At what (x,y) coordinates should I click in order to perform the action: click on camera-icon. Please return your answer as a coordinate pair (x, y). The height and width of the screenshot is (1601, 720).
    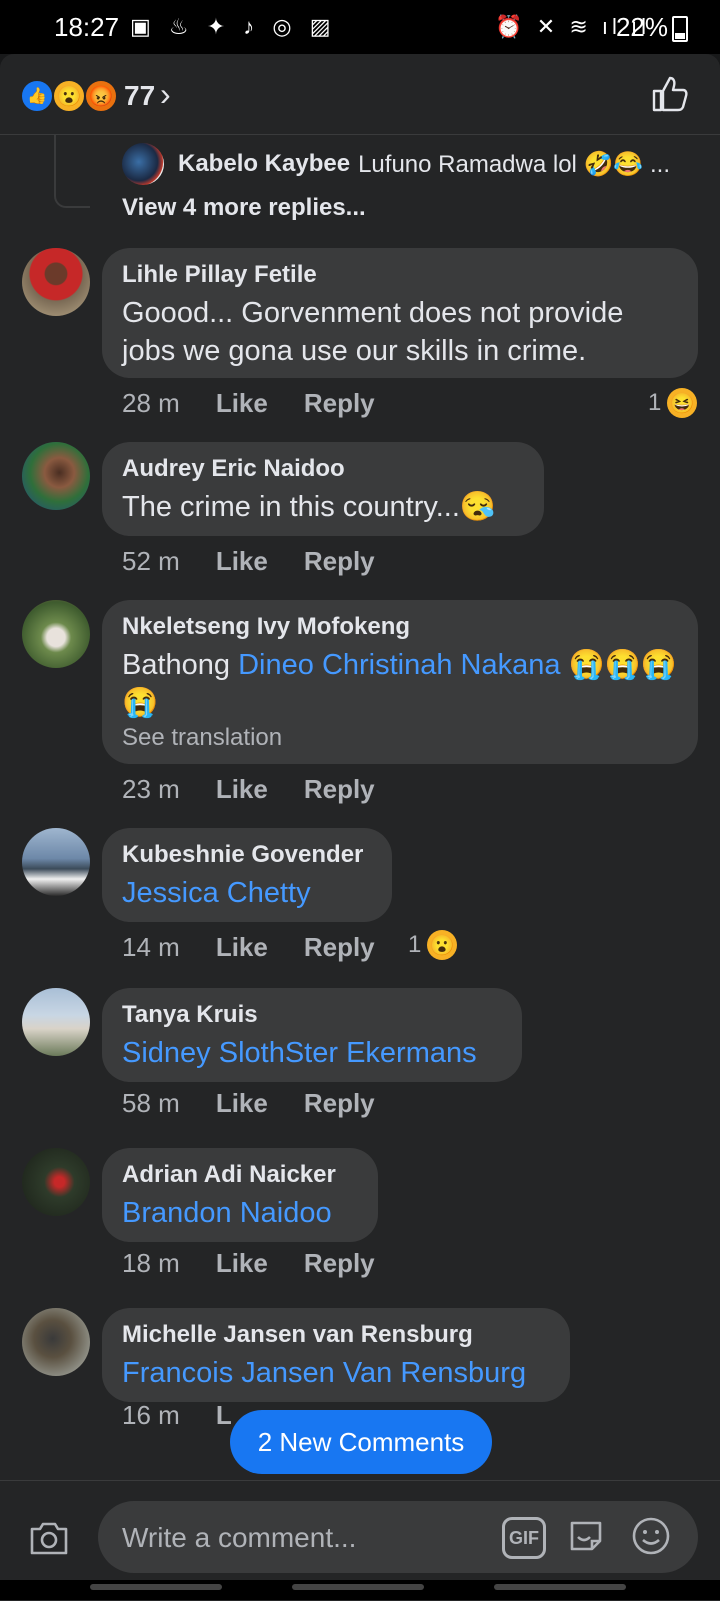
    Looking at the image, I should click on (49, 1538).